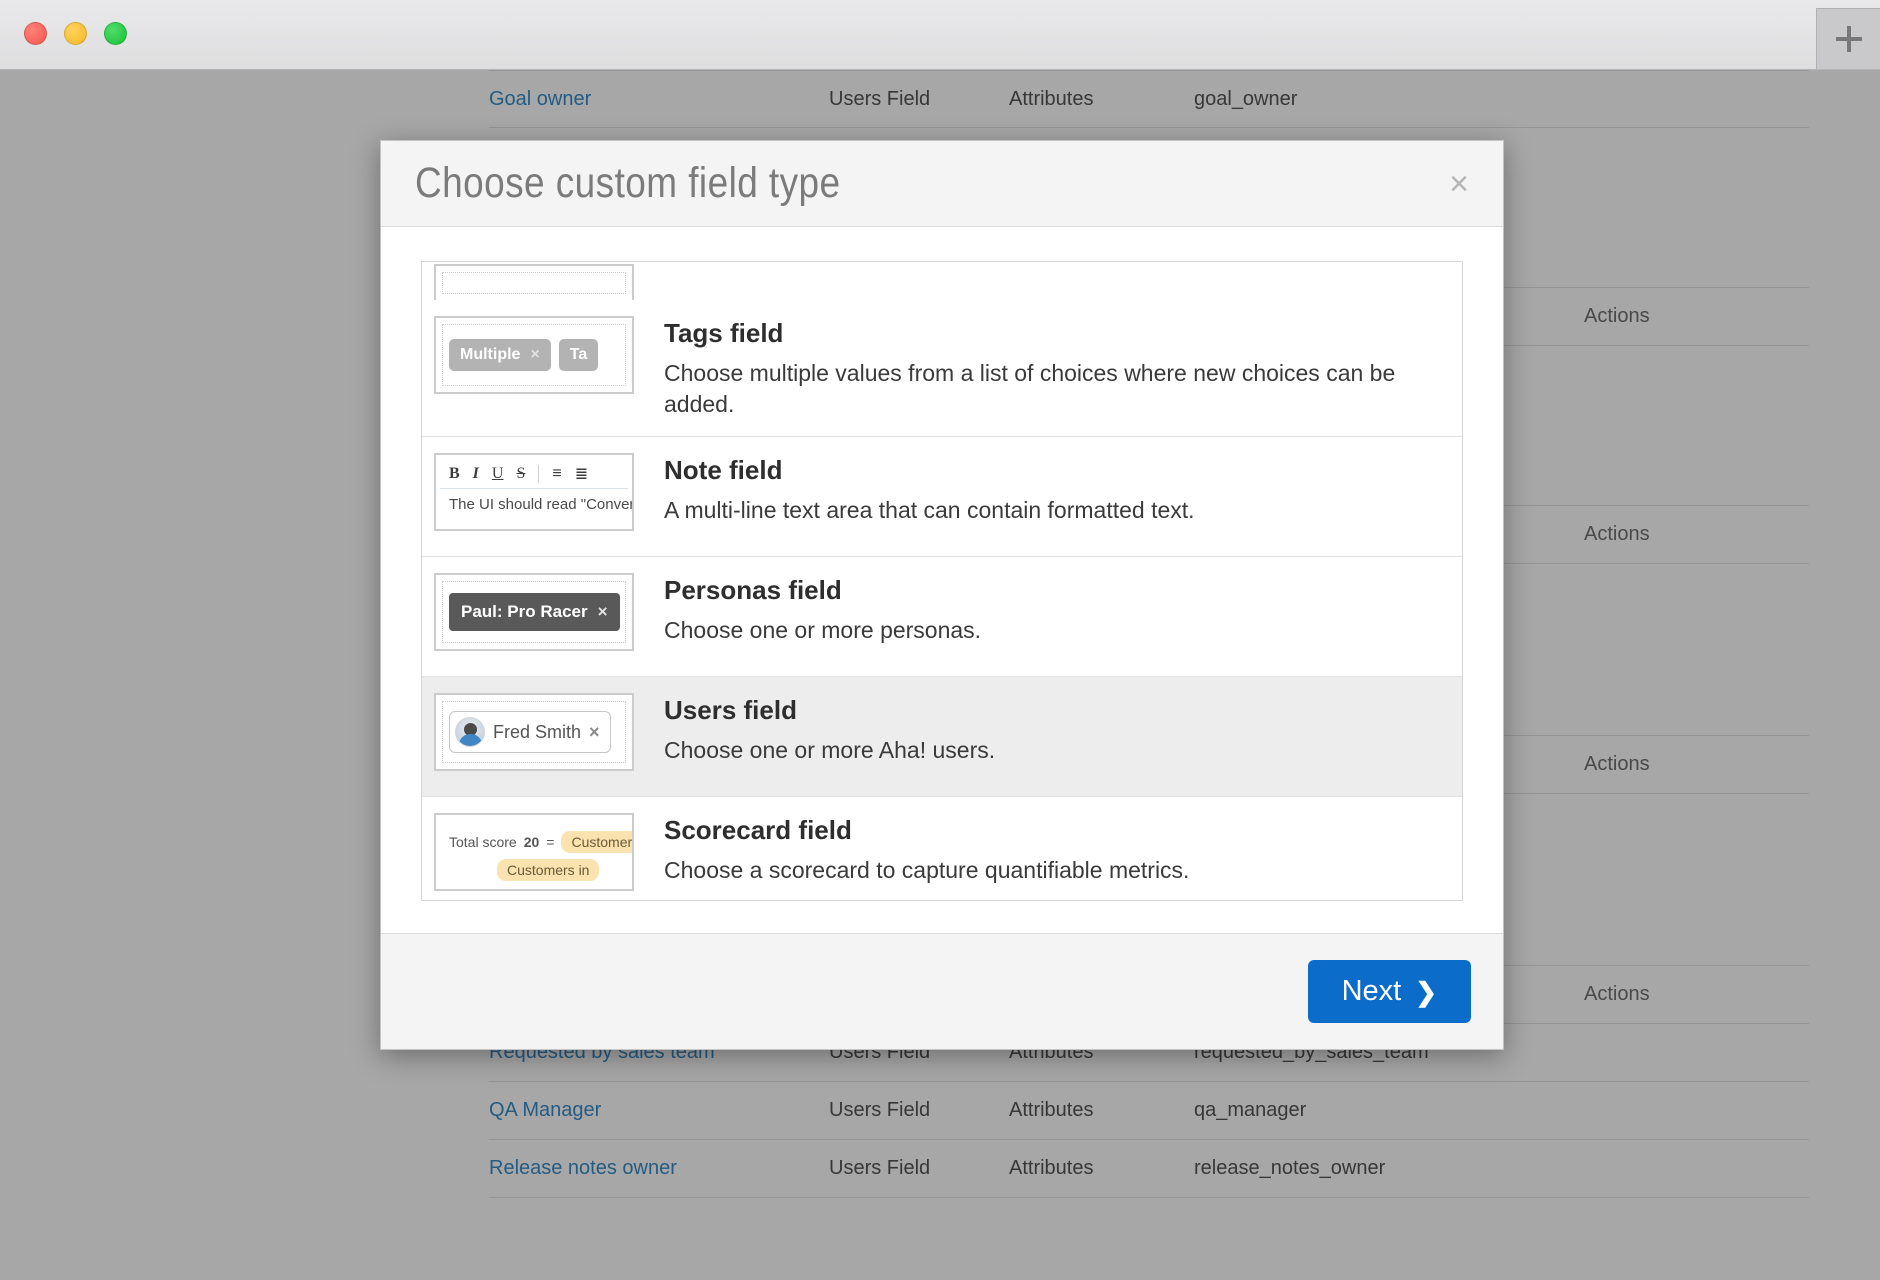  What do you see at coordinates (758, 830) in the screenshot?
I see `type-title: Scorecard field` at bounding box center [758, 830].